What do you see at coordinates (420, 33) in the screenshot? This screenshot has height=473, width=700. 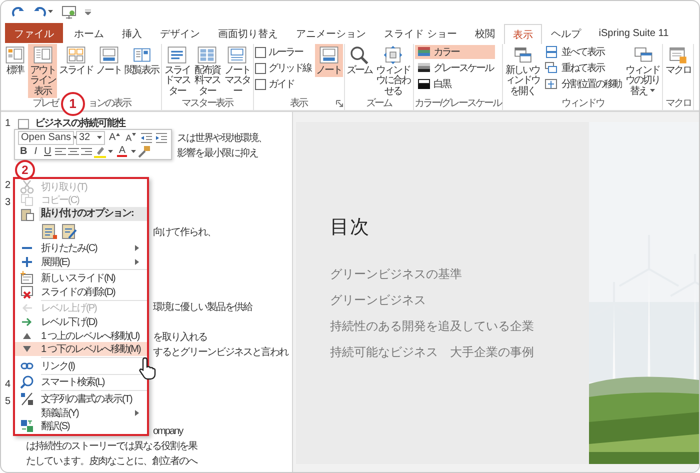 I see `ribbon-tab: スライド ショー` at bounding box center [420, 33].